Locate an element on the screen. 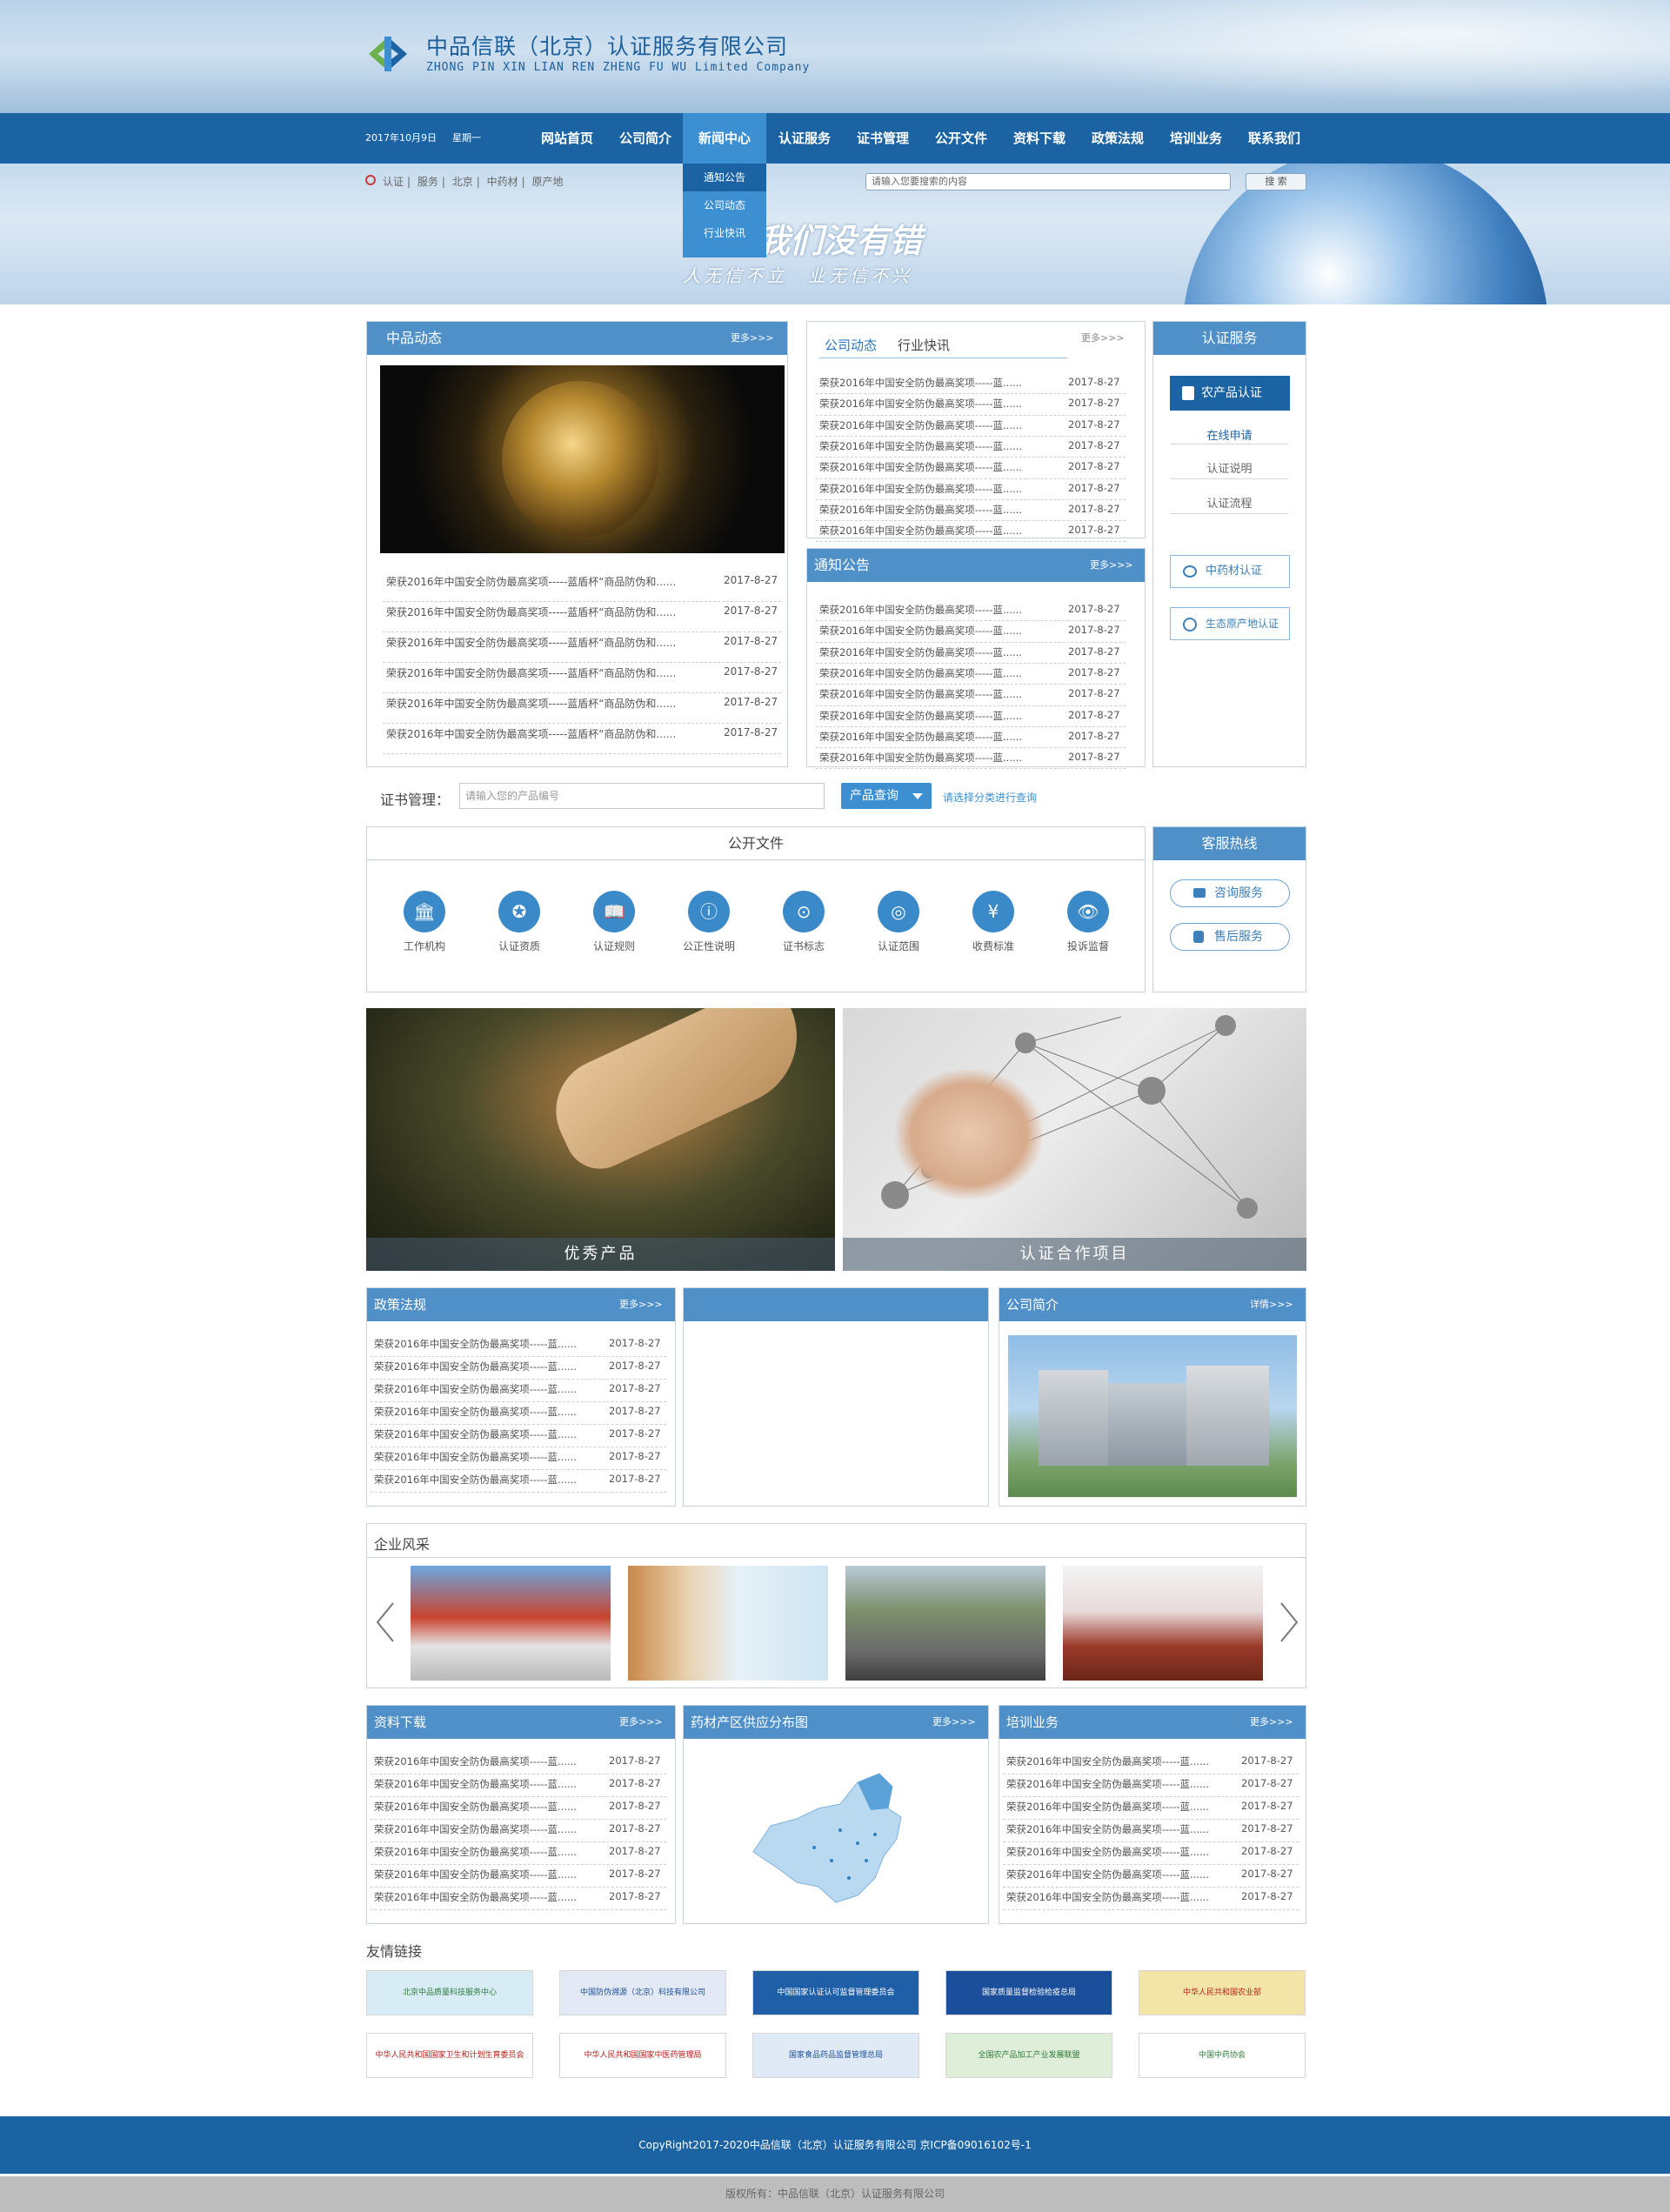 The height and width of the screenshot is (2212, 1670). friend-link-3: 中国国家认证认可监督管理委员会 is located at coordinates (835, 1992).